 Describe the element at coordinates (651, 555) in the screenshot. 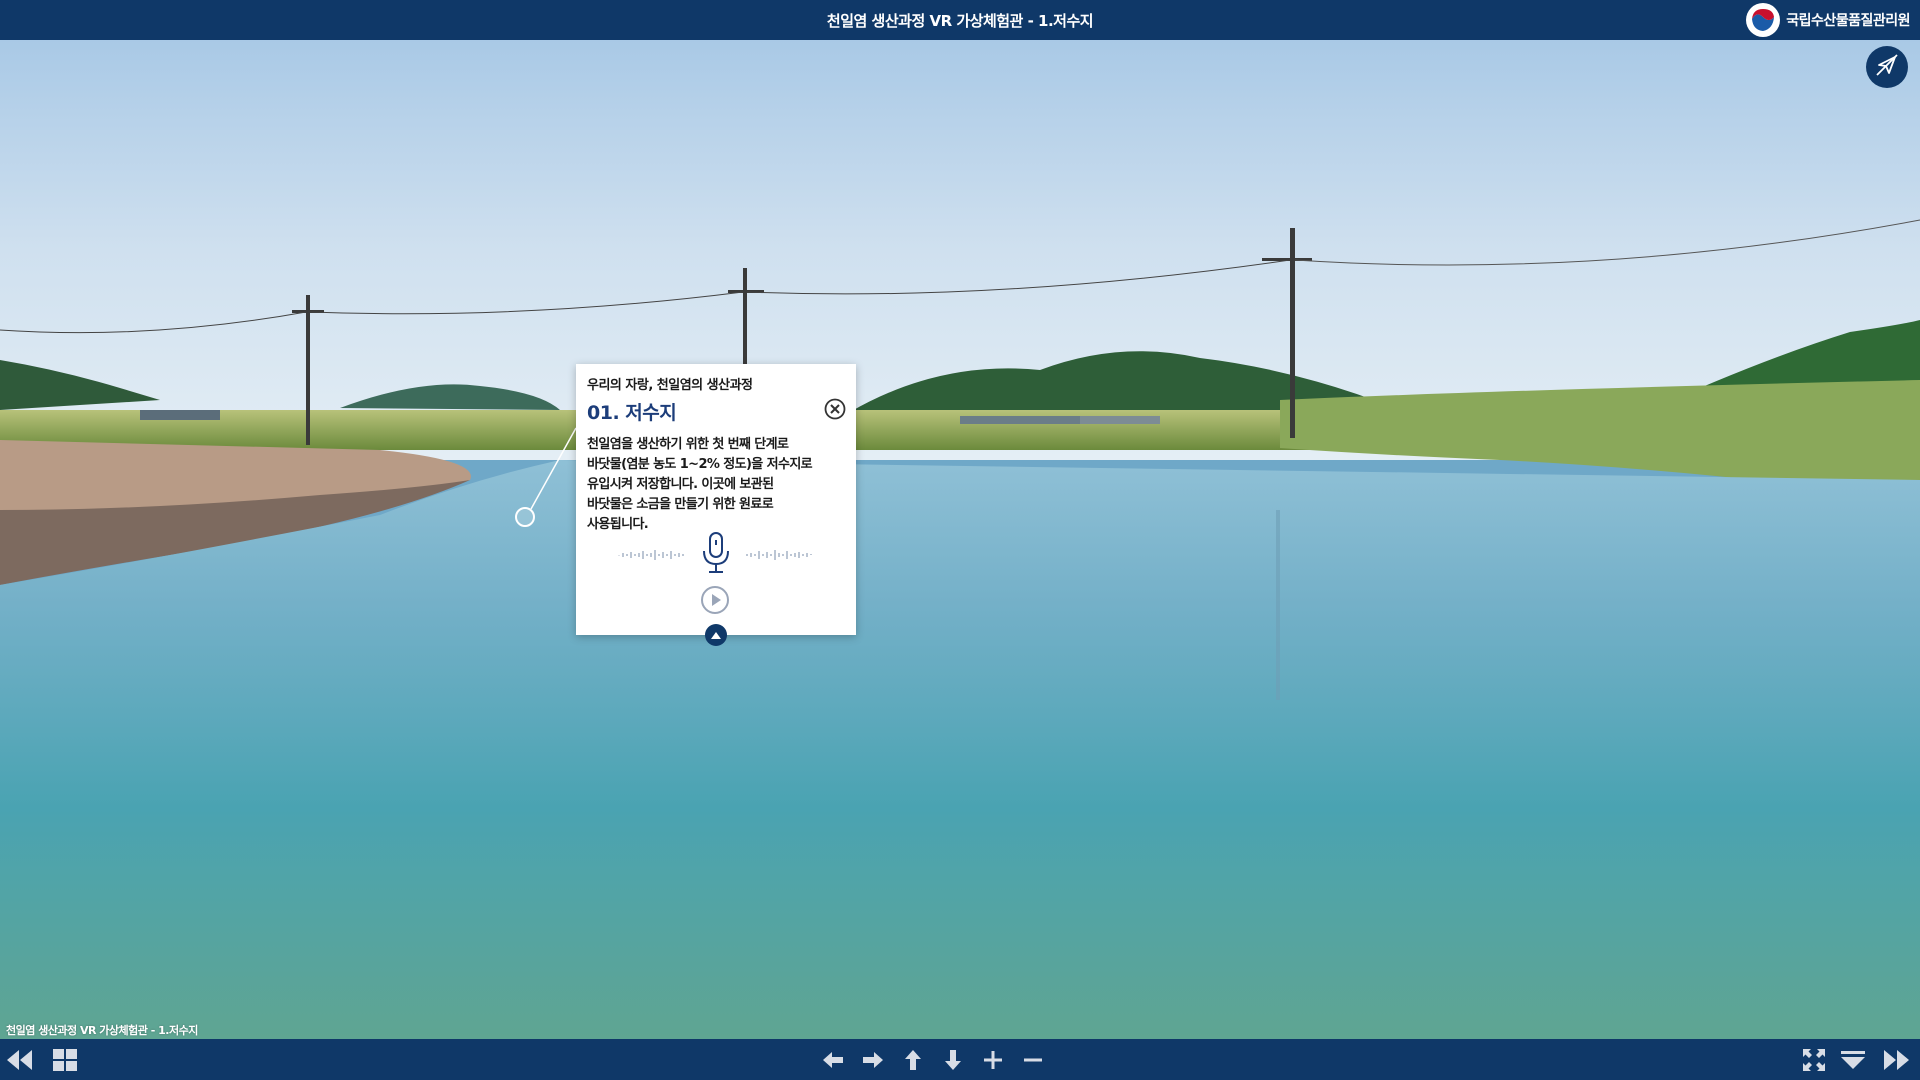

I see `waveform-left-icon` at that location.